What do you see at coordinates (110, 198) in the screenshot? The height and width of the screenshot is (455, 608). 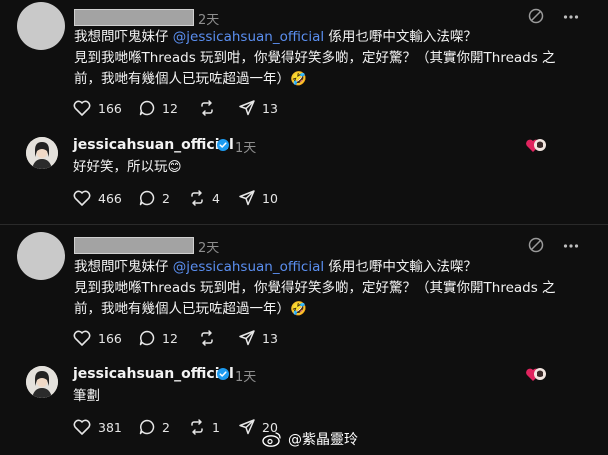 I see `like-count: 466` at bounding box center [110, 198].